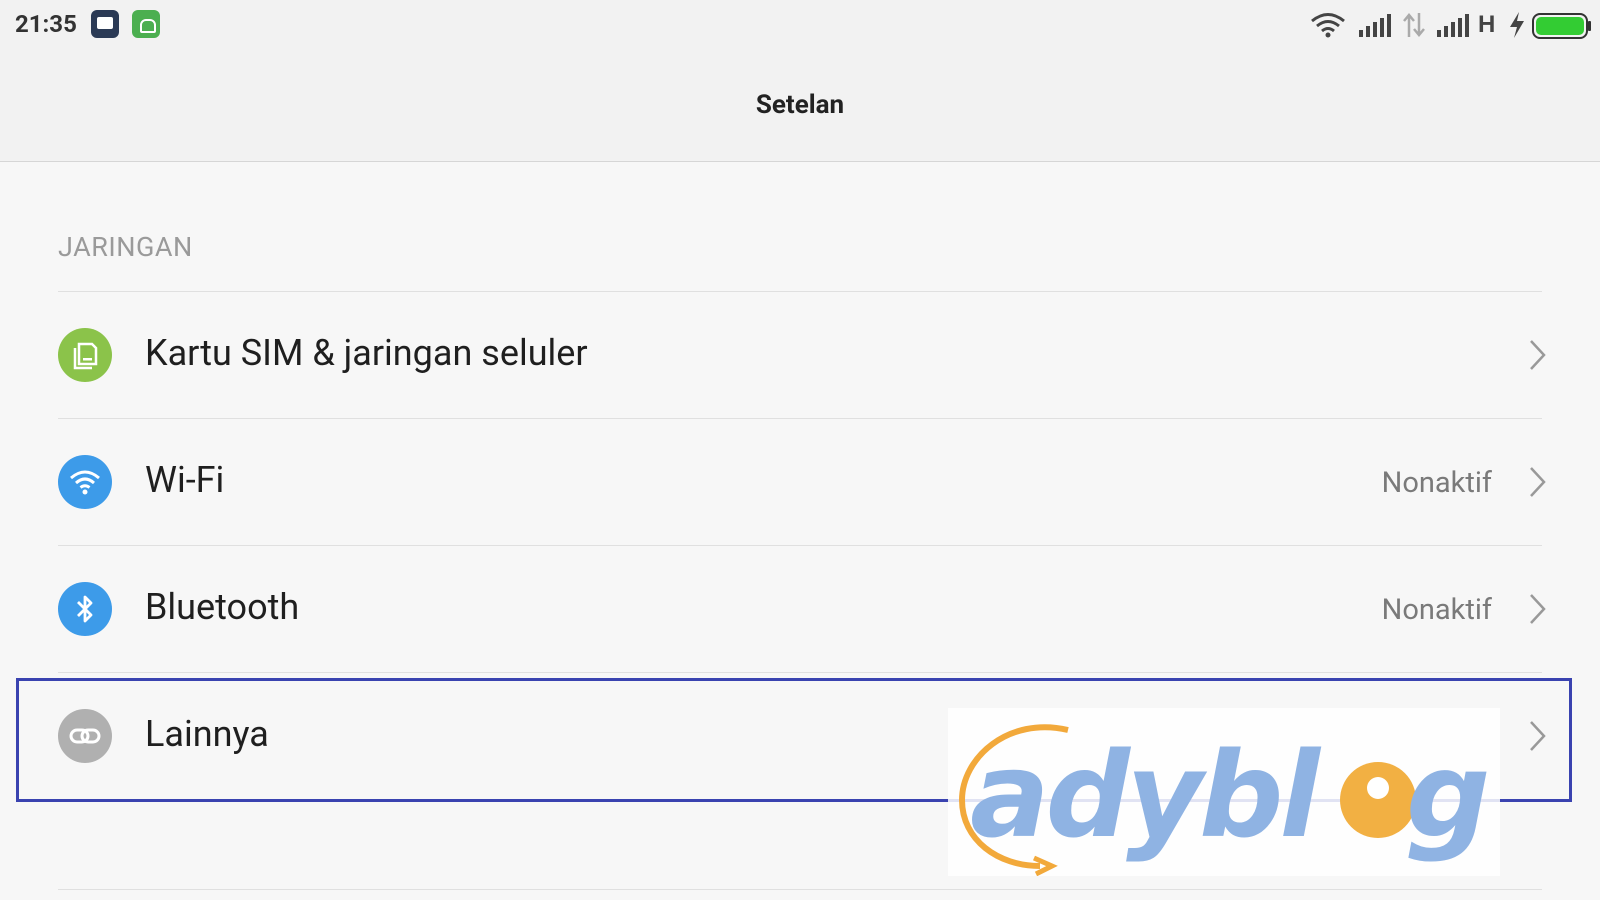  Describe the element at coordinates (1517, 25) in the screenshot. I see `charging-icon` at that location.